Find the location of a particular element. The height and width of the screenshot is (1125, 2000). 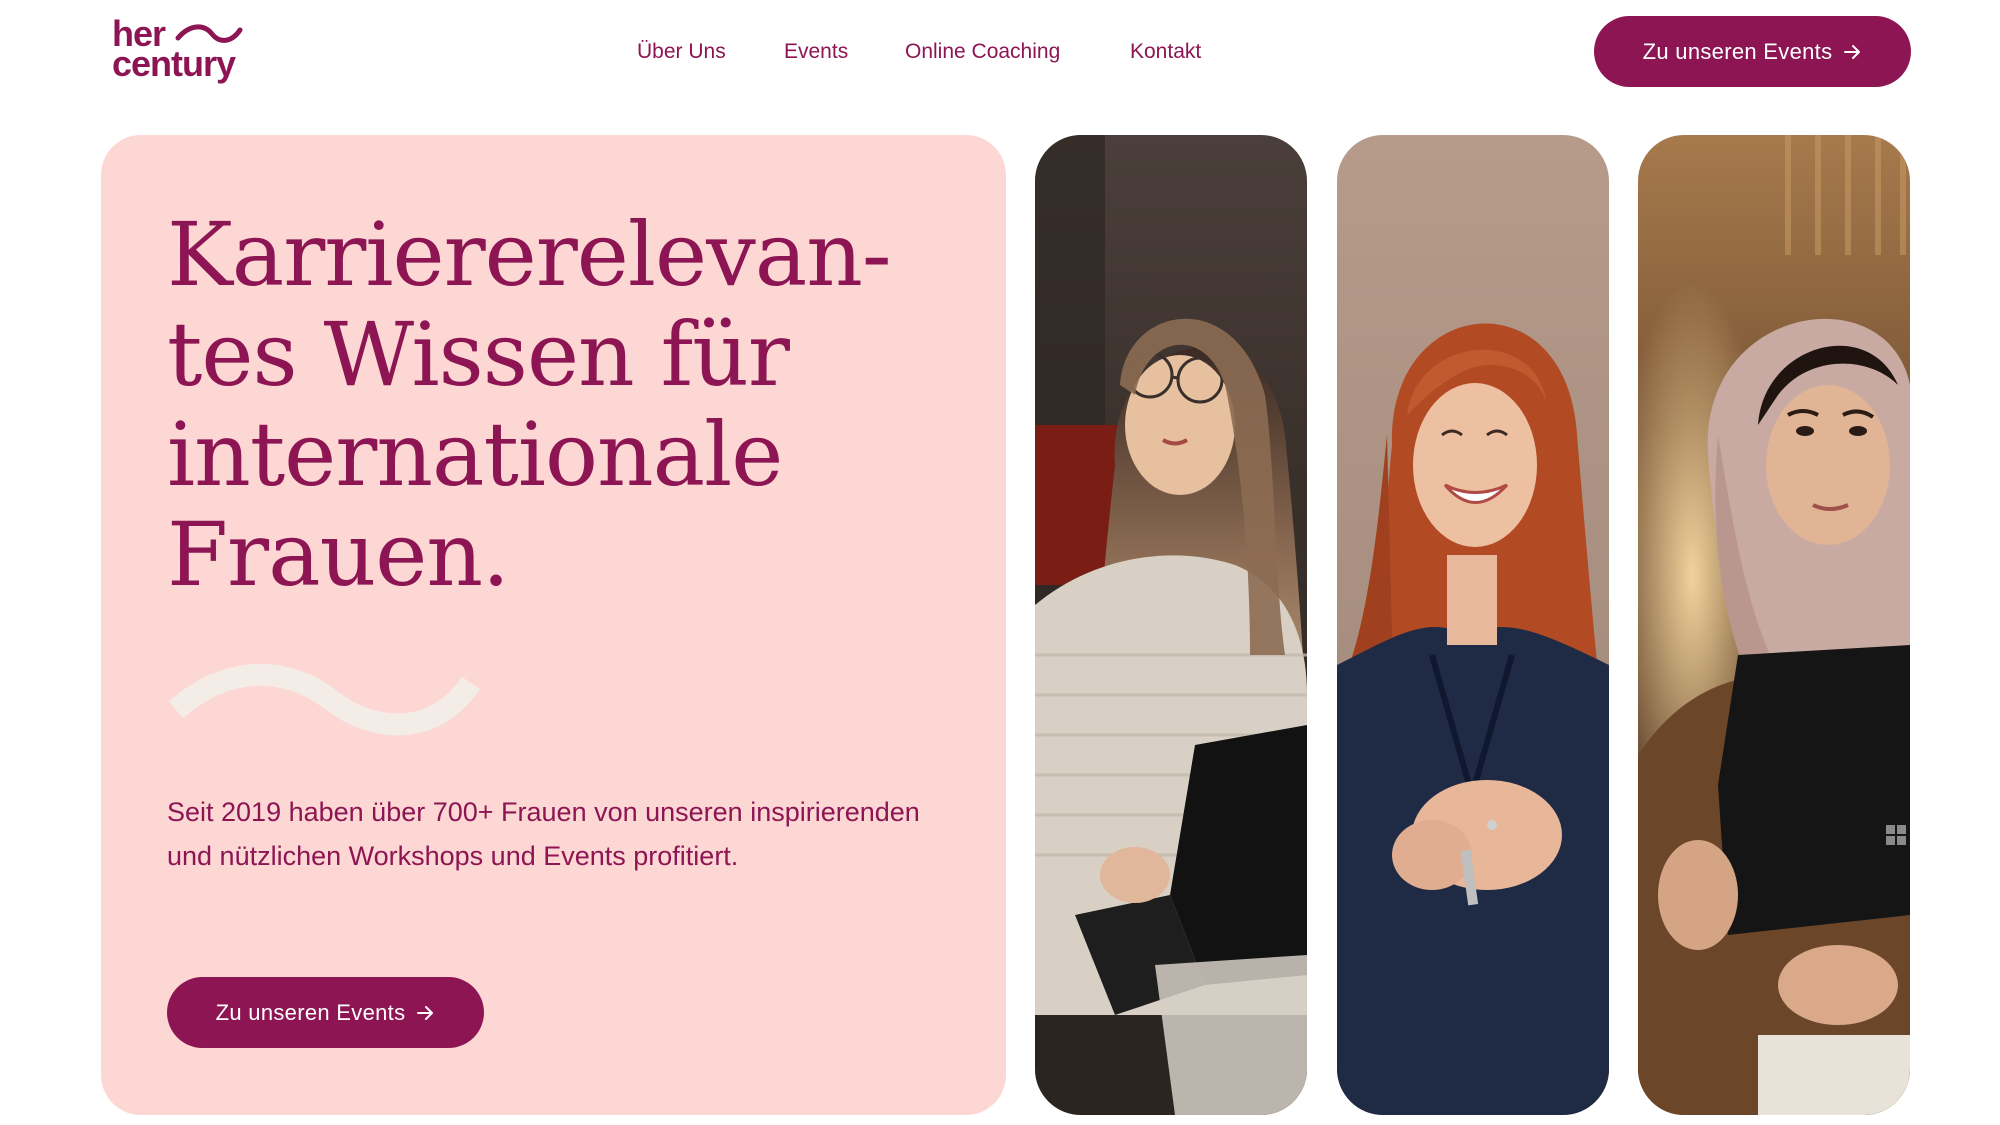

hero-events-button: Zu unseren Events is located at coordinates (325, 1012).